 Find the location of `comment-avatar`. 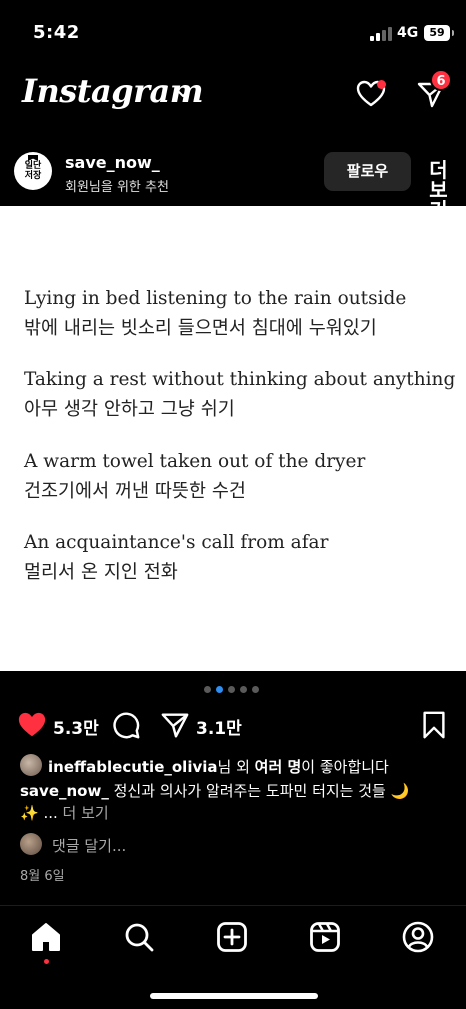

comment-avatar is located at coordinates (31, 844).